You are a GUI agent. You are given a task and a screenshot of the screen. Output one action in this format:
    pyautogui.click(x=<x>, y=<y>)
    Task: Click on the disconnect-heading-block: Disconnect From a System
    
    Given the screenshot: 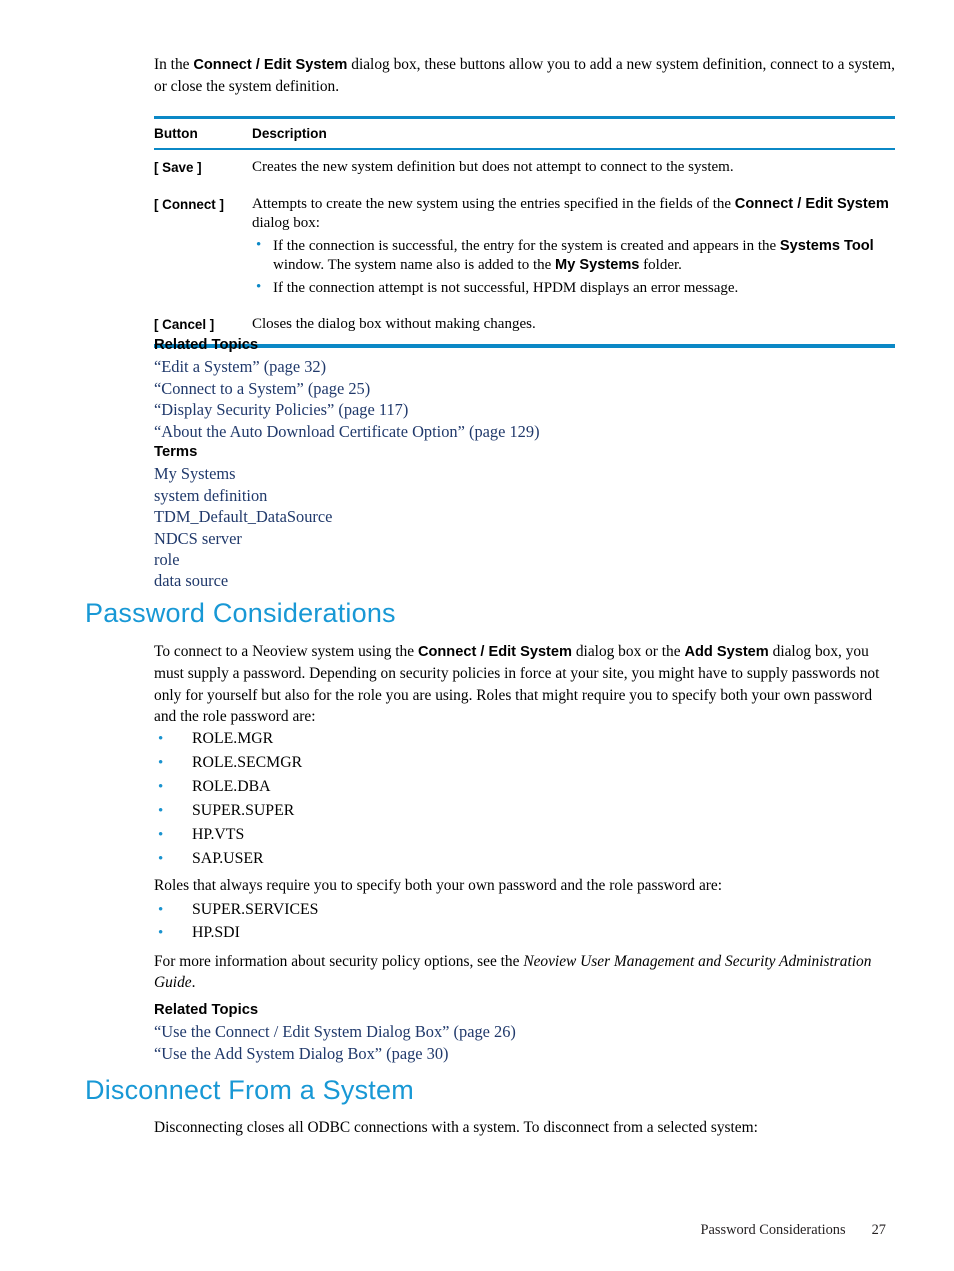 What is the action you would take?
    pyautogui.click(x=490, y=1090)
    